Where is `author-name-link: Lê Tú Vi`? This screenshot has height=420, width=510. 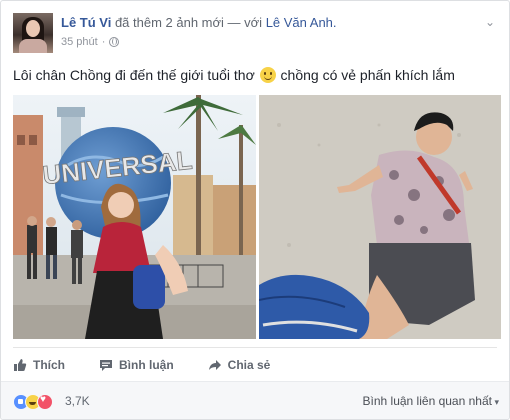
author-name-link: Lê Tú Vi is located at coordinates (86, 22).